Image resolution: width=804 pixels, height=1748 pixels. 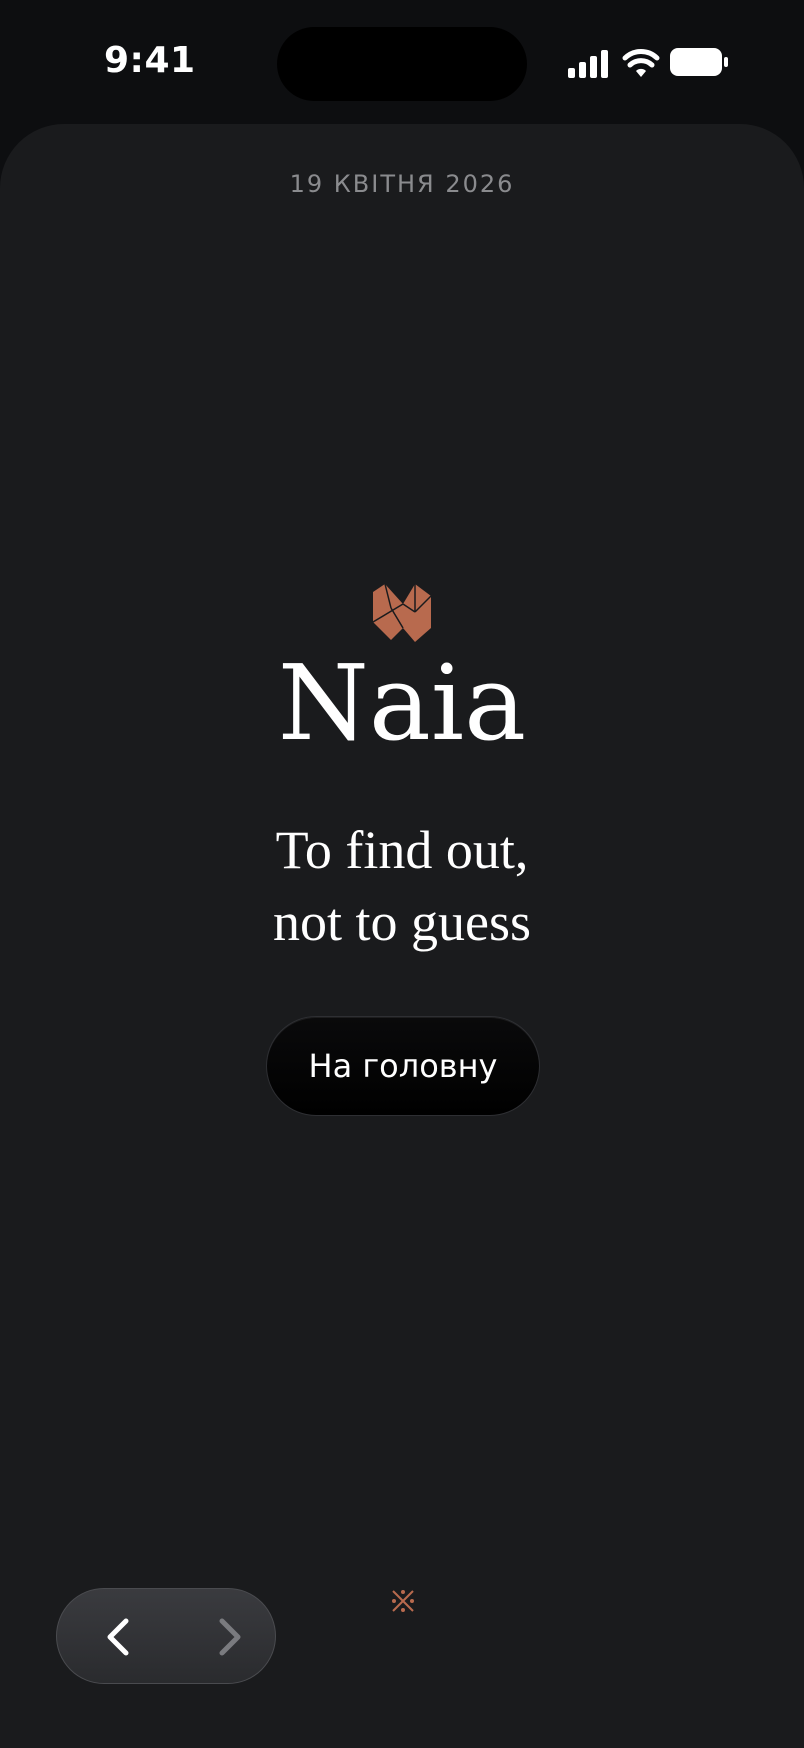 I want to click on chevron-left-icon, so click(x=118, y=1637).